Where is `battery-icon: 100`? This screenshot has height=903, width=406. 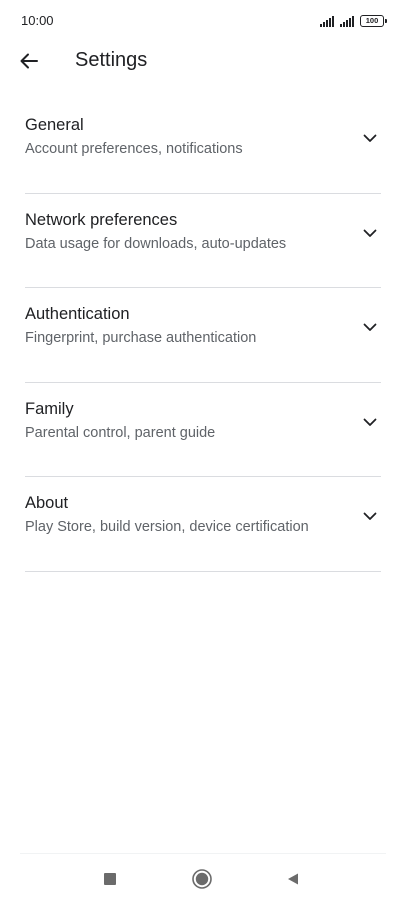 battery-icon: 100 is located at coordinates (373, 21).